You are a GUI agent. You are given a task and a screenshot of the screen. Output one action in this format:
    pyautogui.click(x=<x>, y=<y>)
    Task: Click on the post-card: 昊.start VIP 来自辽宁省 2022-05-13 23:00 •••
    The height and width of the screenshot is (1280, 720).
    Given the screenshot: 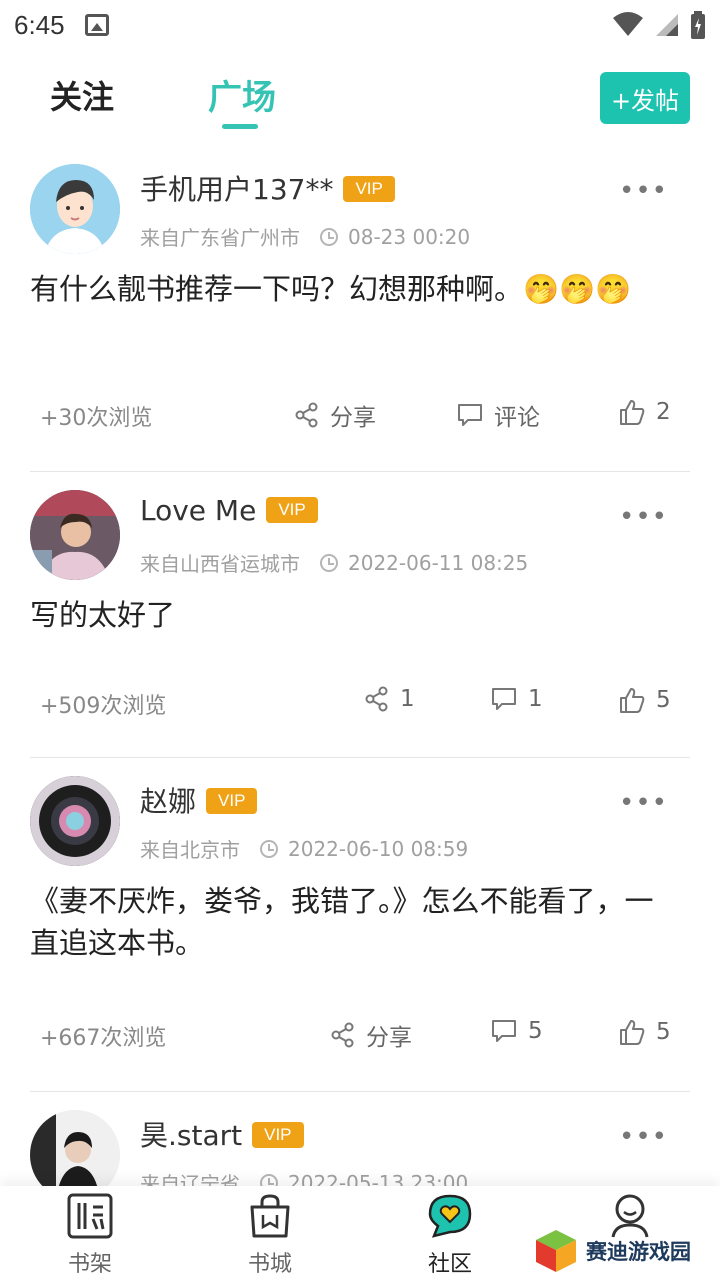 What is the action you would take?
    pyautogui.click(x=360, y=1141)
    